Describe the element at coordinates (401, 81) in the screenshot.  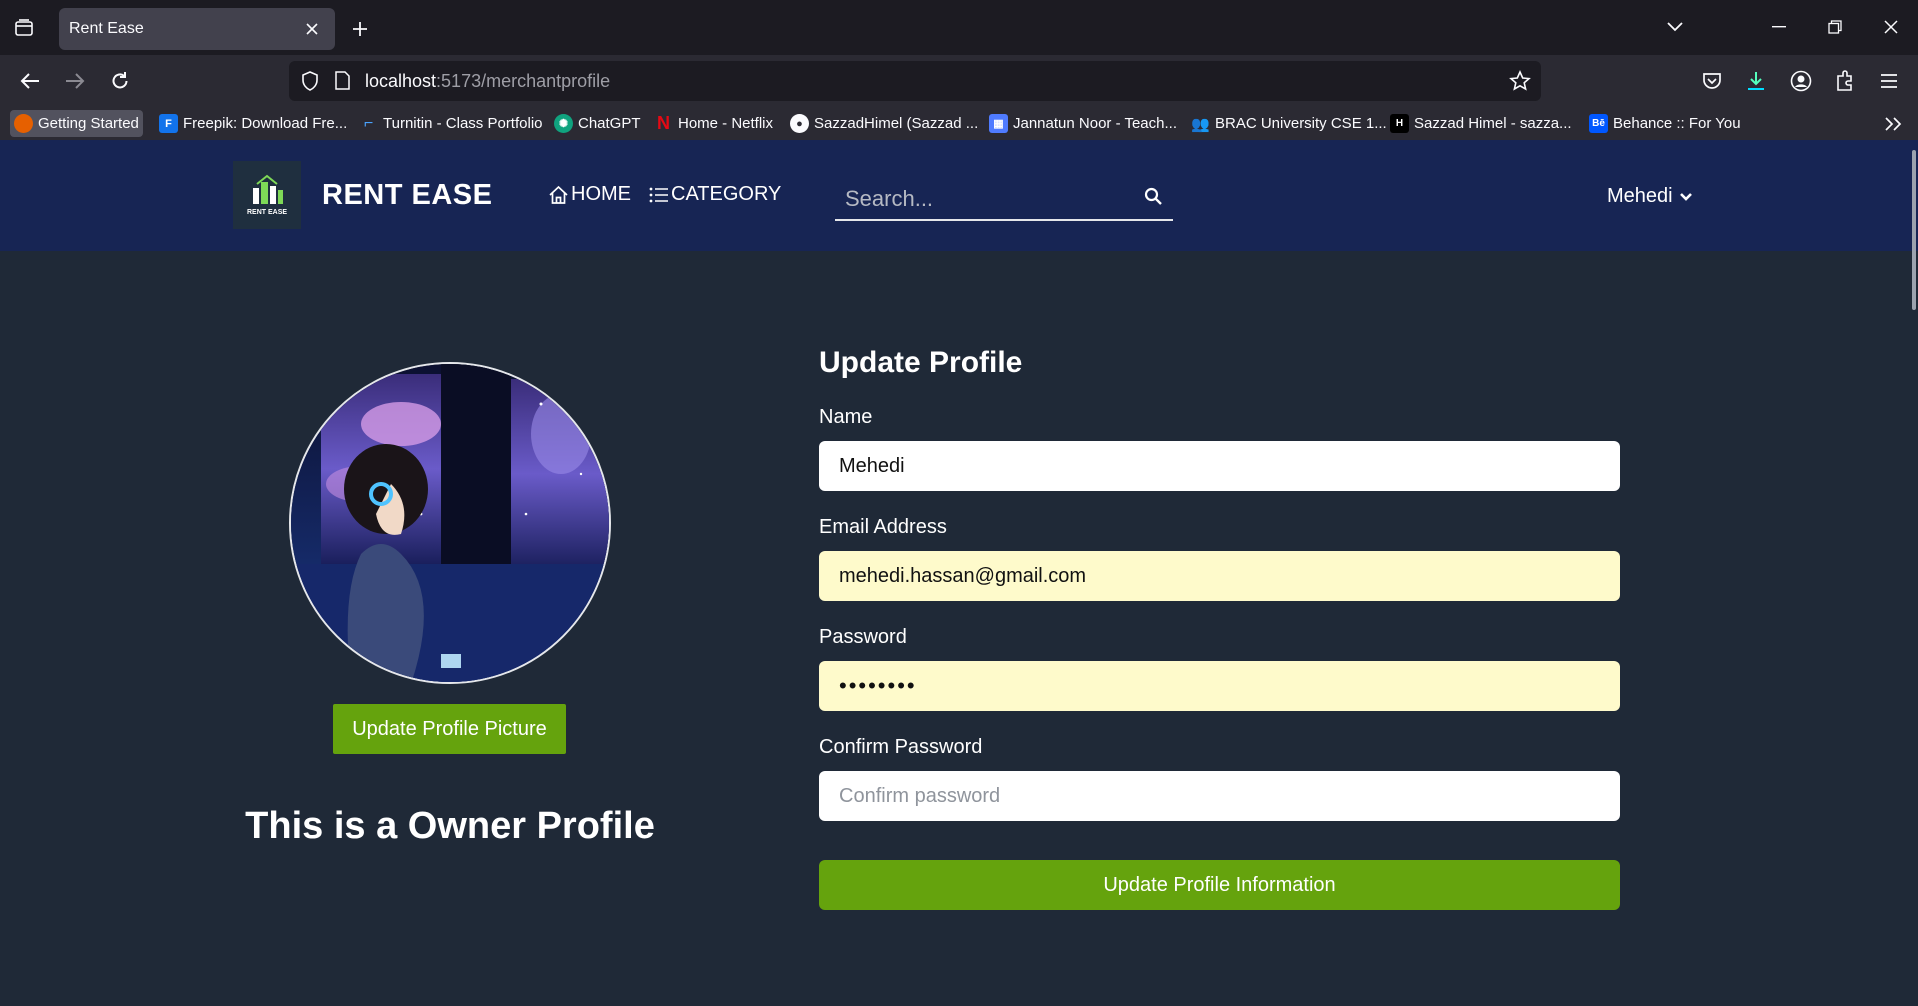
I see `url-host: localhost` at that location.